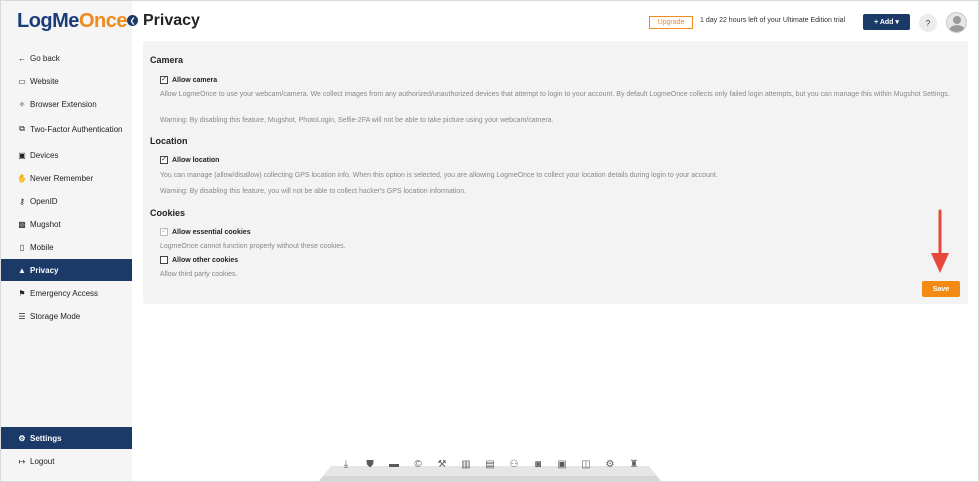 This screenshot has width=979, height=482. What do you see at coordinates (42, 461) in the screenshot?
I see `sidebar-item-label: Logout` at bounding box center [42, 461].